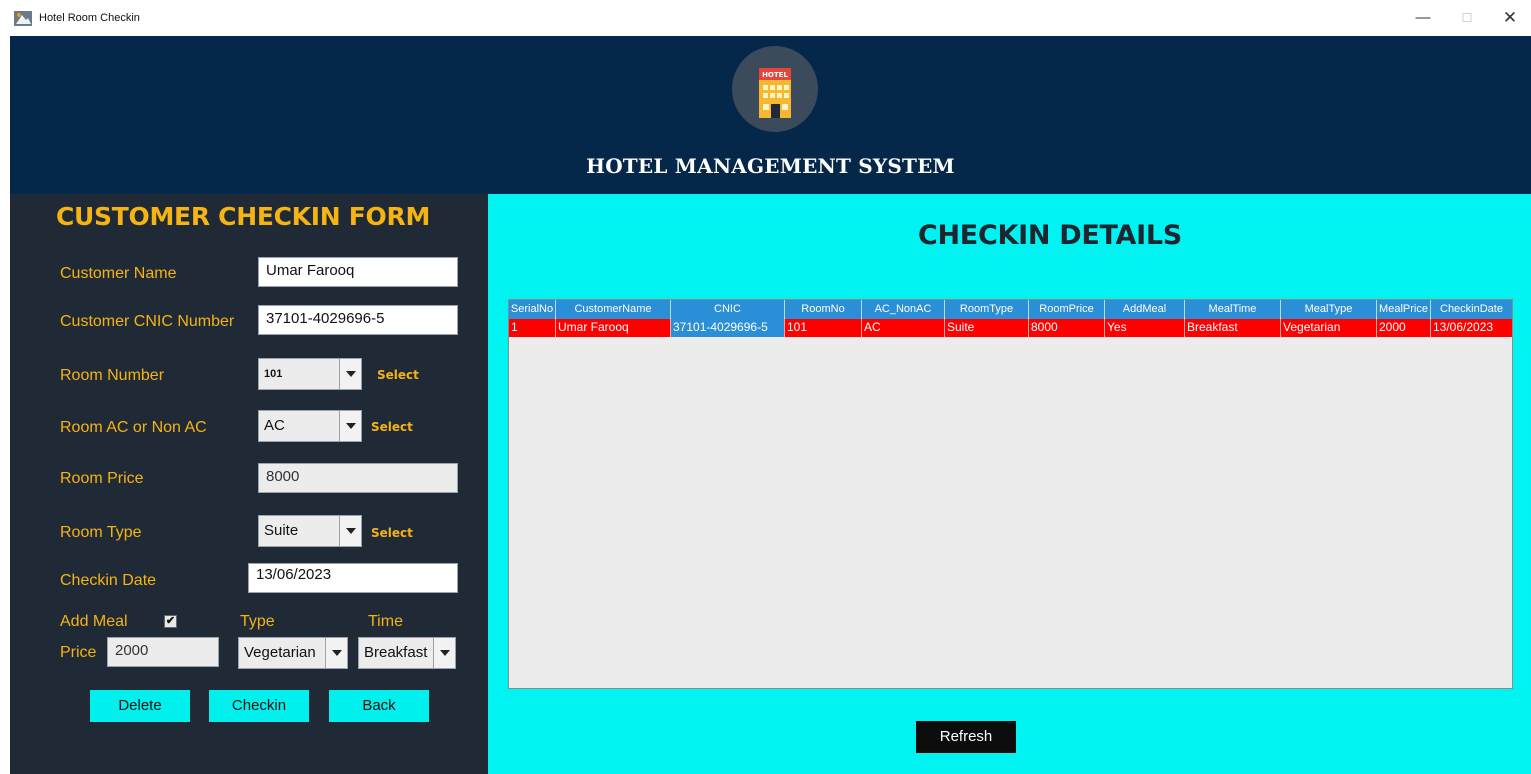 This screenshot has width=1531, height=774. What do you see at coordinates (259, 706) in the screenshot?
I see `checkin-button: Checkin` at bounding box center [259, 706].